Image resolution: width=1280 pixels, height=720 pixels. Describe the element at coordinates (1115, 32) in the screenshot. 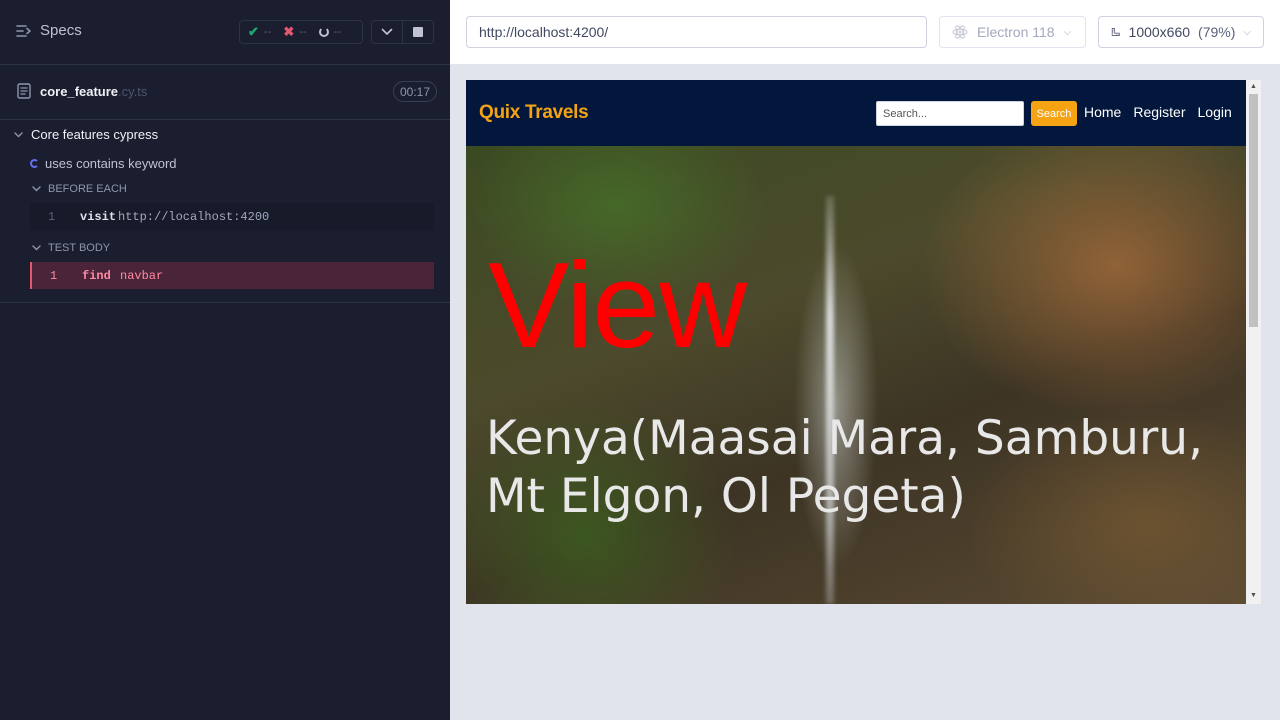

I see `ruler-icon` at that location.